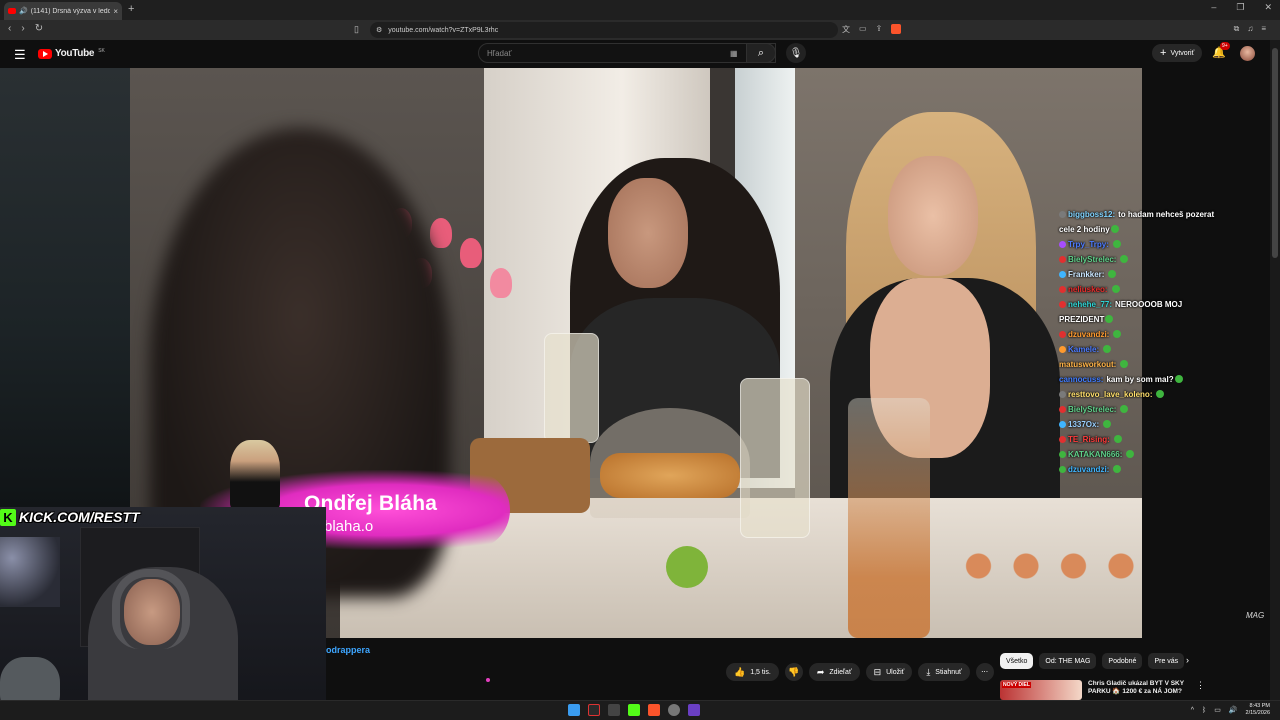 Image resolution: width=1280 pixels, height=720 pixels. I want to click on search-button: ⌕, so click(761, 53).